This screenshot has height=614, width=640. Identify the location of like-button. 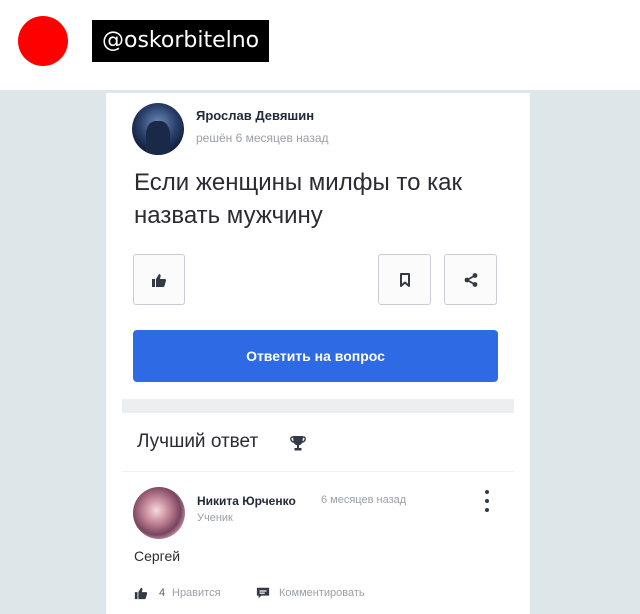
(159, 279).